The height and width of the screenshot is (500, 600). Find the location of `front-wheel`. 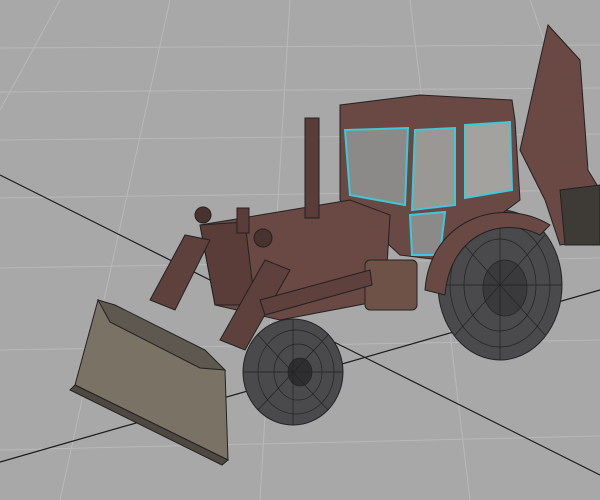

front-wheel is located at coordinates (293, 372).